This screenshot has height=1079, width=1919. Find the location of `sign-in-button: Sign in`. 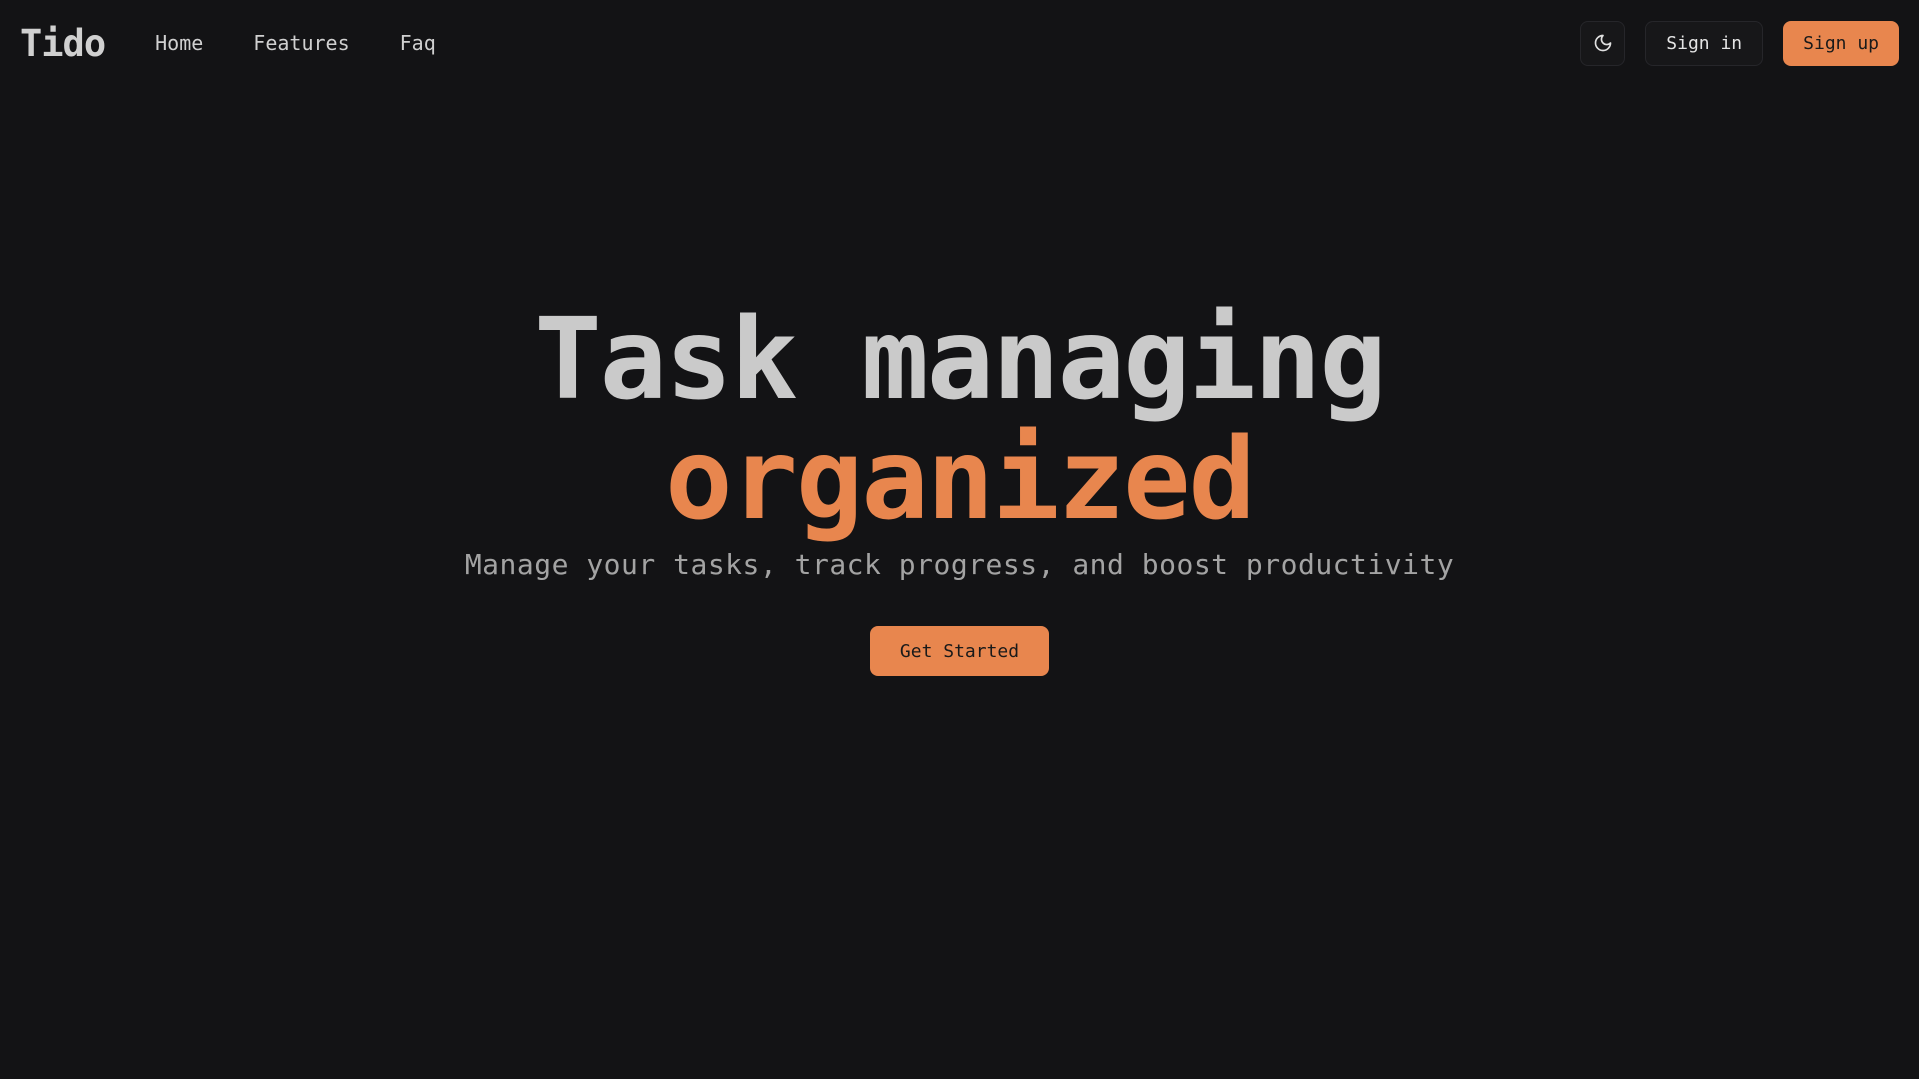

sign-in-button: Sign in is located at coordinates (1704, 43).